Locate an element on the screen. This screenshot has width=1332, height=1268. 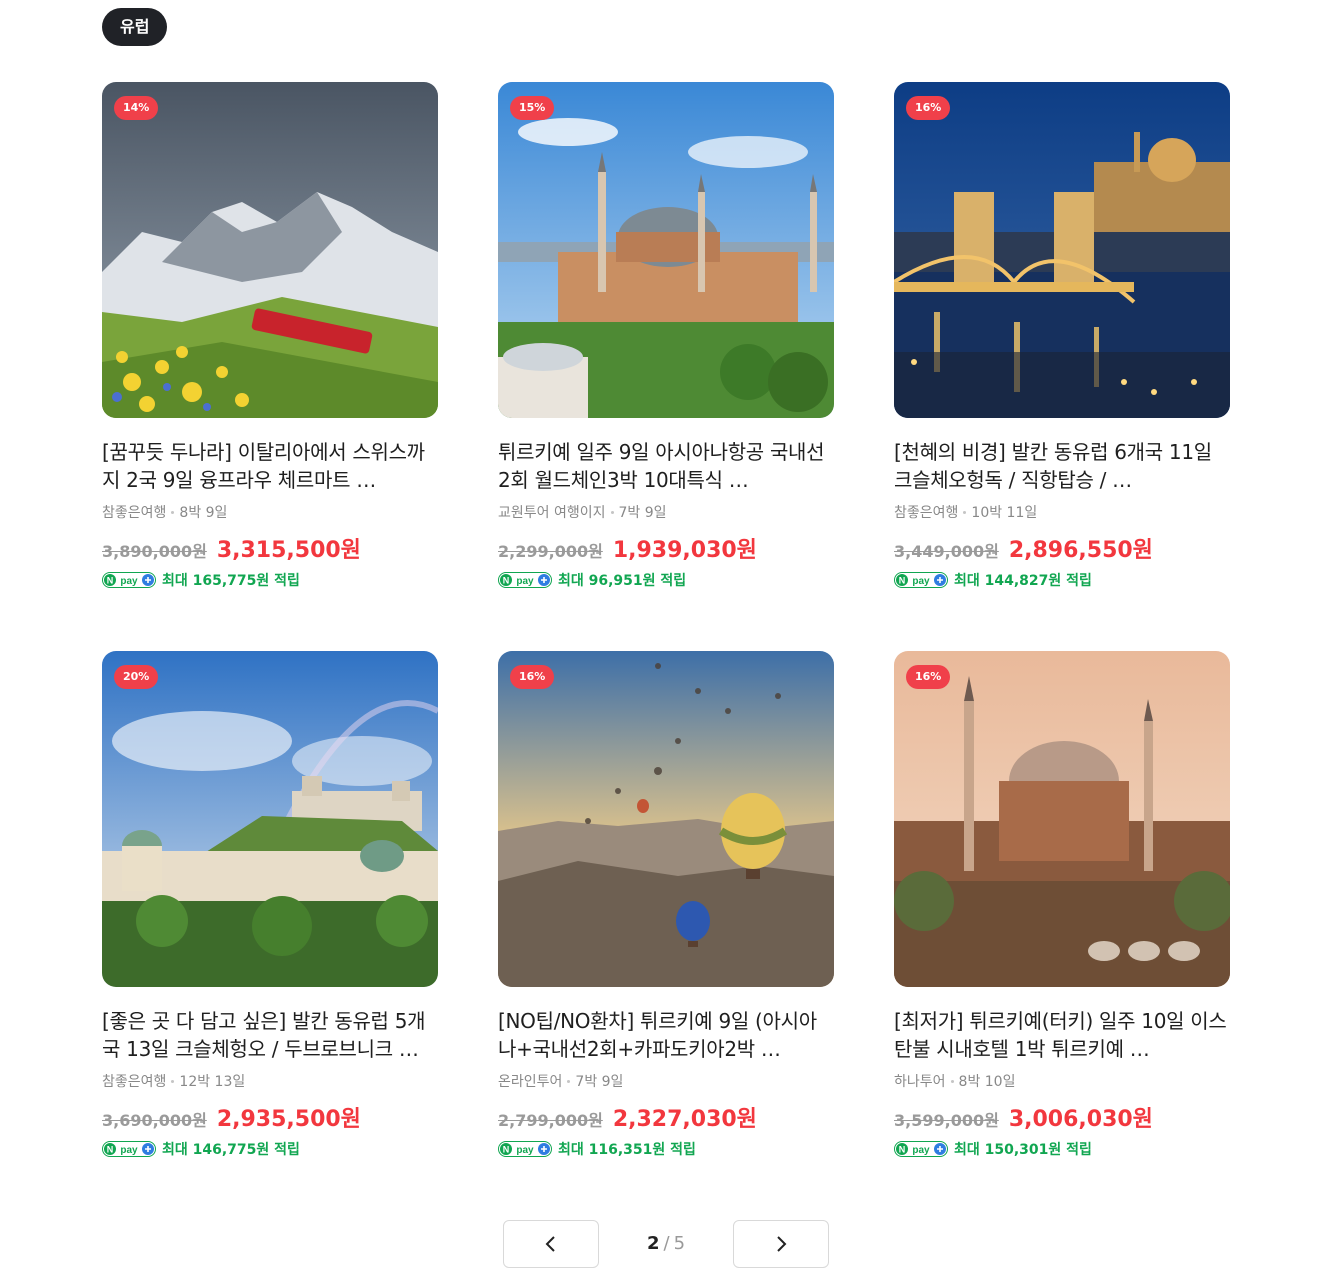
budapest-chain-bridge-image is located at coordinates (1062, 250).